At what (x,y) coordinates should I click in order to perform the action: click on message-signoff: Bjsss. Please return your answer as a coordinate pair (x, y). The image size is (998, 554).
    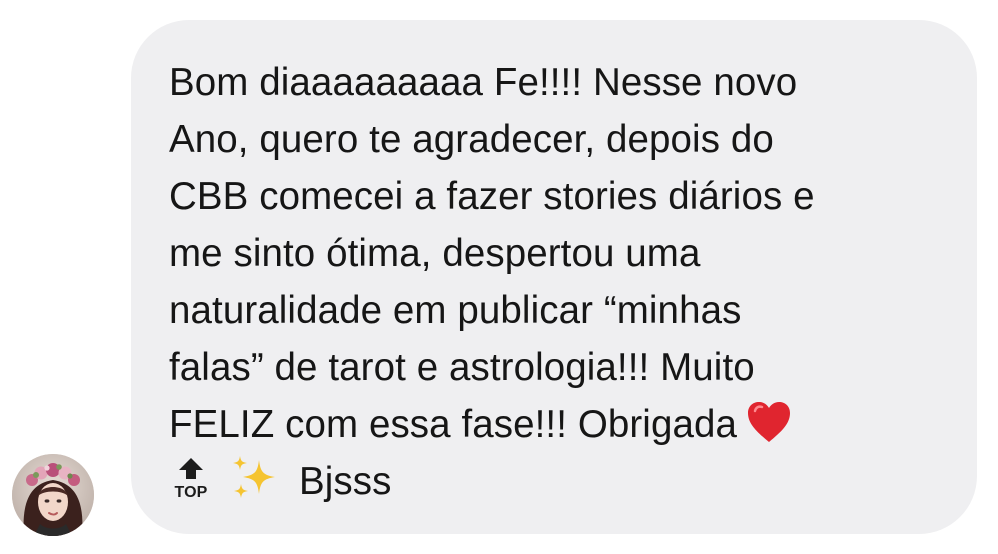
    Looking at the image, I should click on (345, 481).